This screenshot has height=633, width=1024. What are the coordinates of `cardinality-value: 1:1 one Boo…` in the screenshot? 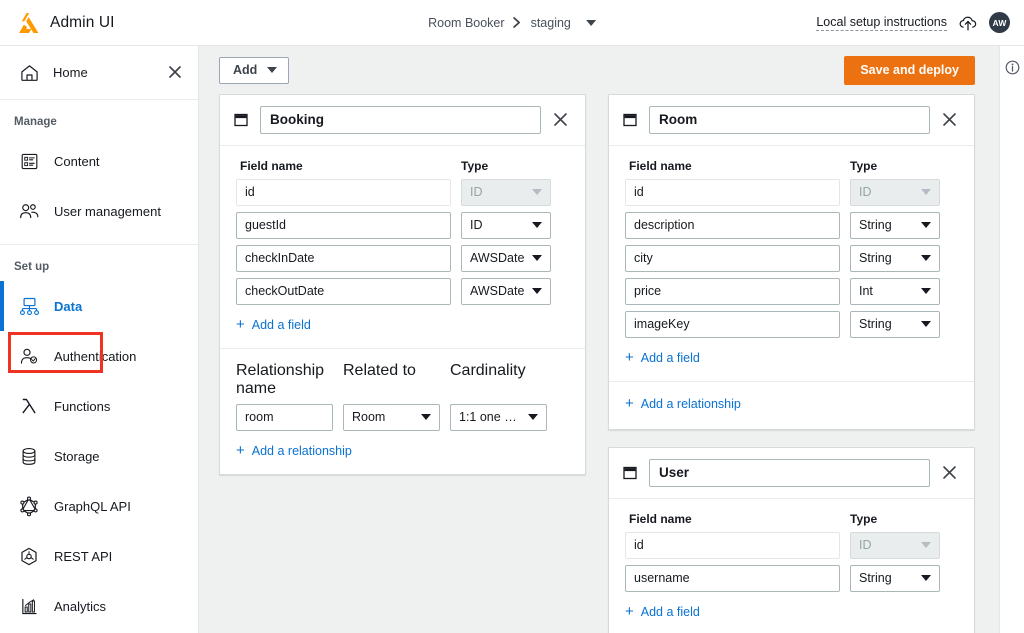 It's located at (490, 417).